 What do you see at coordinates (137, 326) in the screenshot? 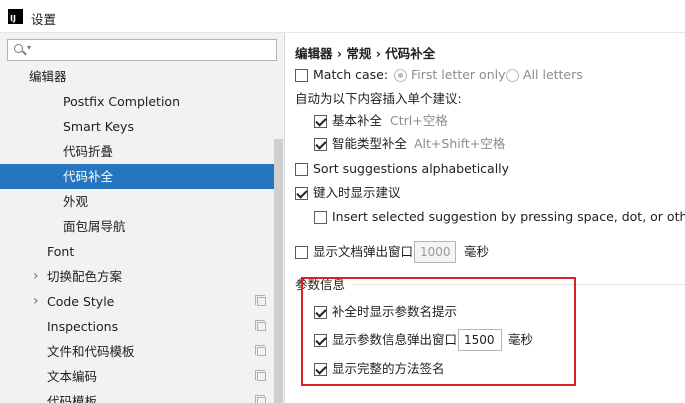
I see `sidebar-item: Inspections` at bounding box center [137, 326].